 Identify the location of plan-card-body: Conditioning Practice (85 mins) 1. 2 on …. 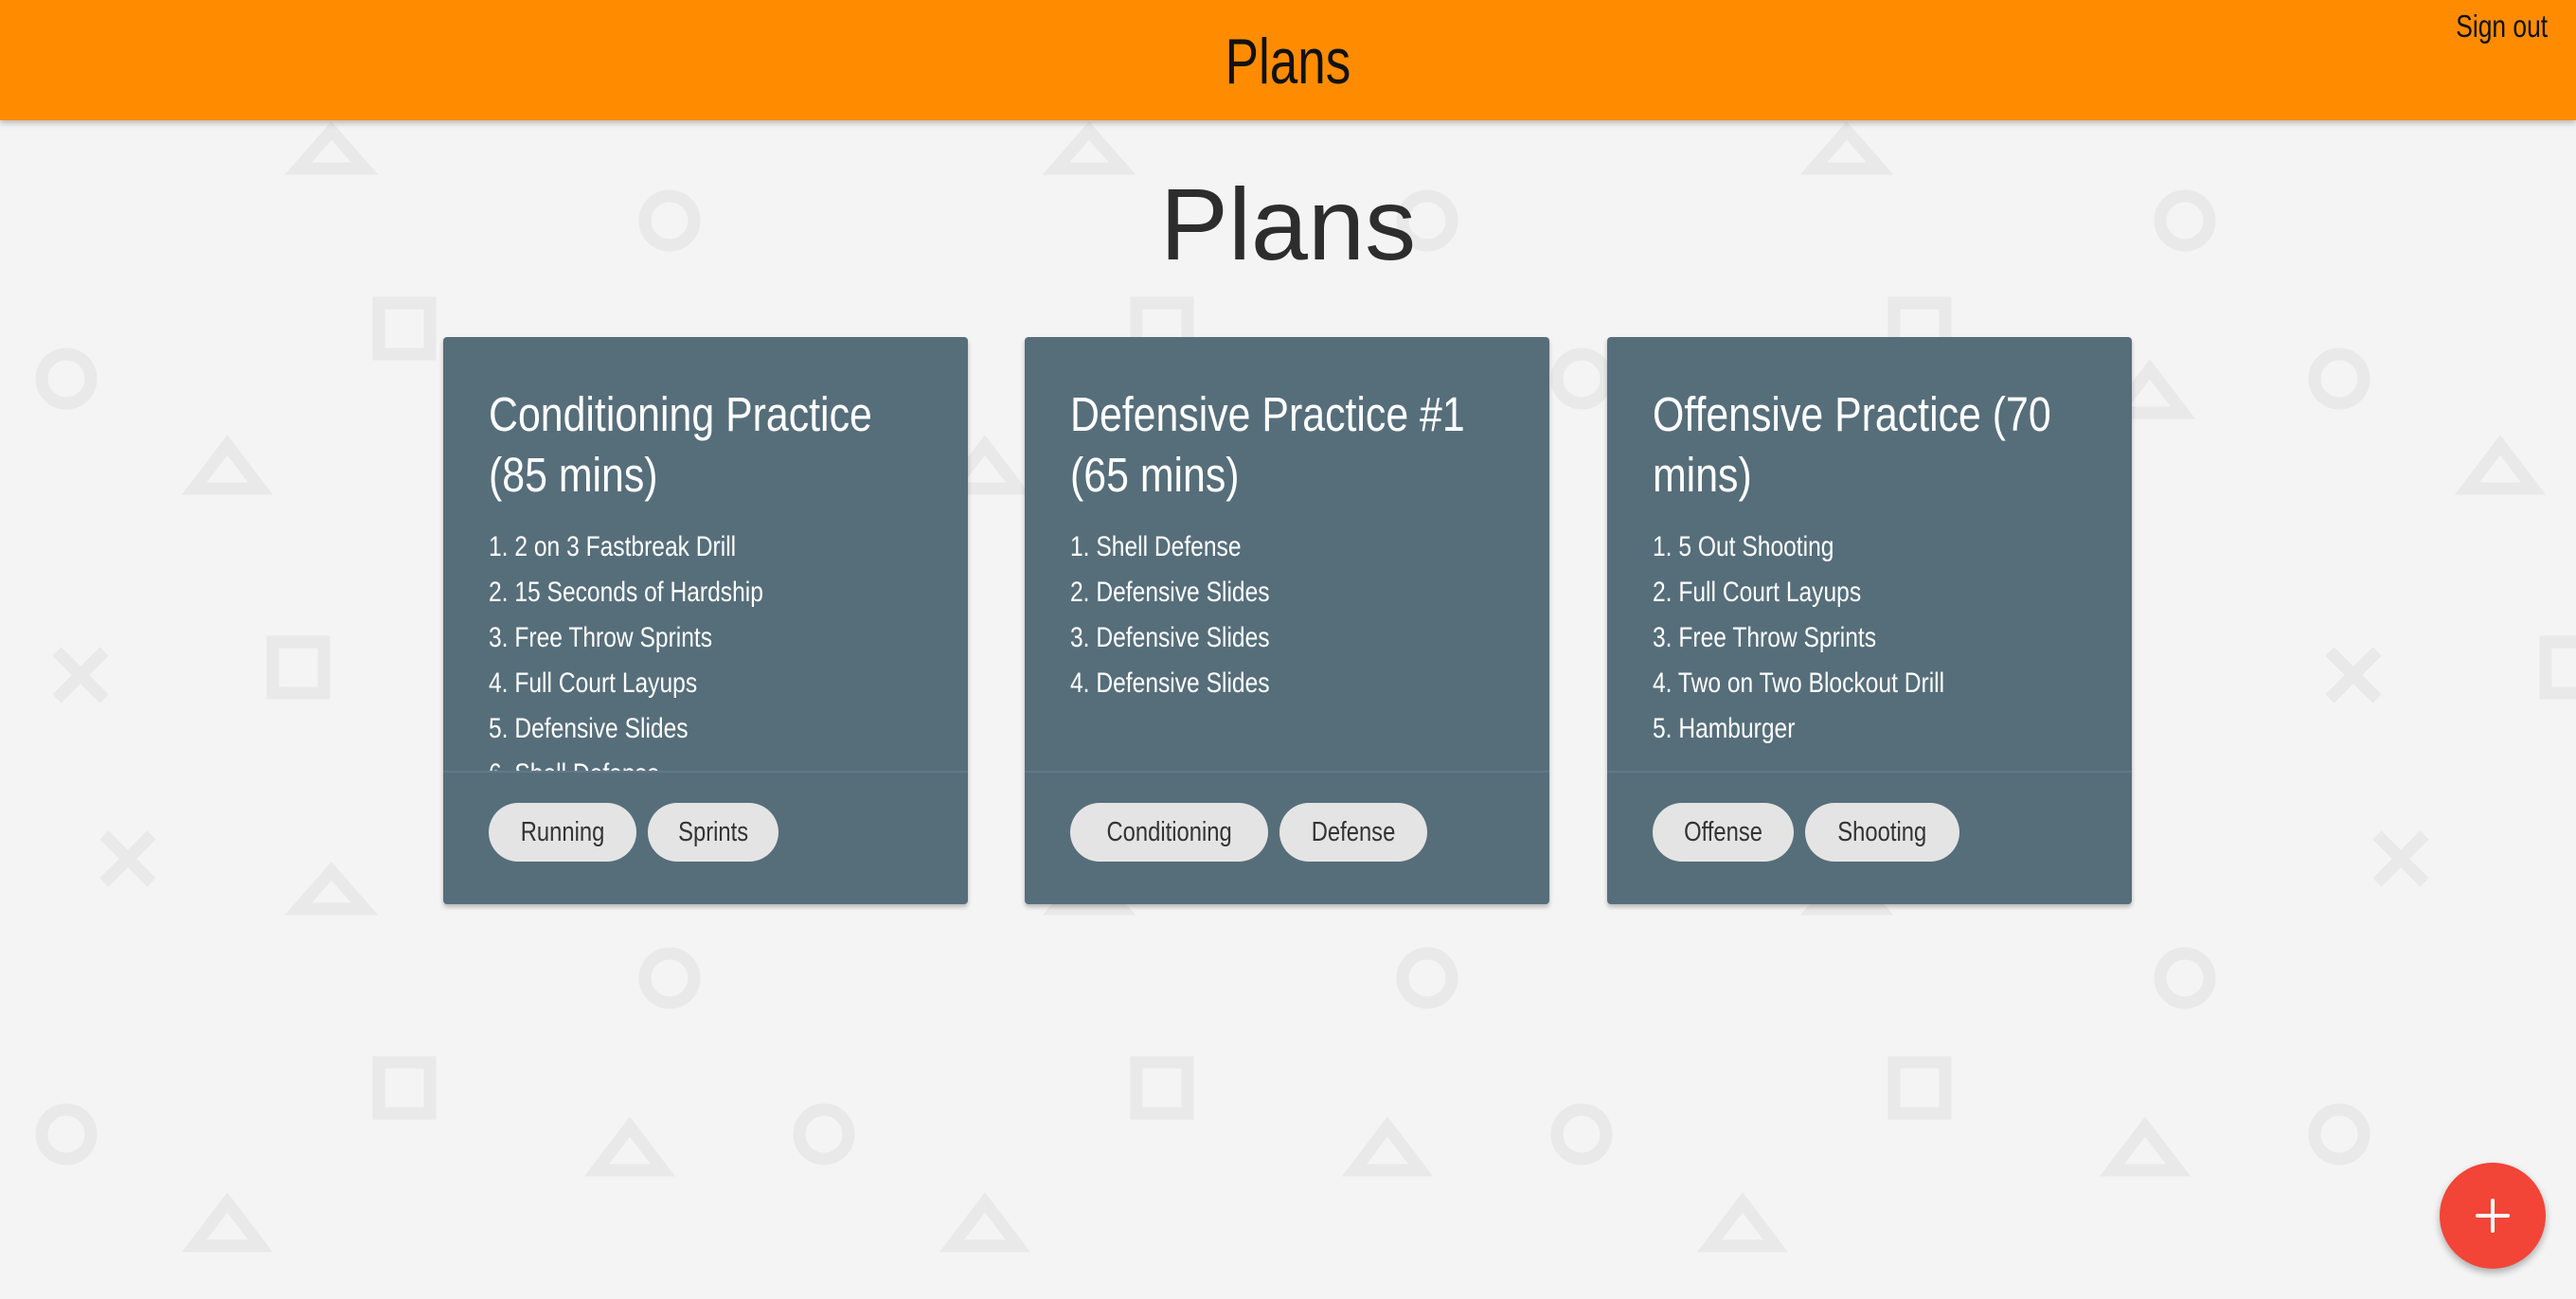
(709, 555).